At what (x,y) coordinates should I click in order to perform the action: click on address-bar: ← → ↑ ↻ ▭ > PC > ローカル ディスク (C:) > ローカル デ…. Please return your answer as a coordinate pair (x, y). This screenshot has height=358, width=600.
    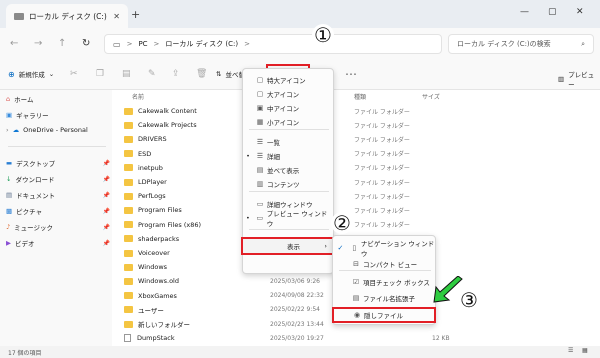
    Looking at the image, I should click on (300, 44).